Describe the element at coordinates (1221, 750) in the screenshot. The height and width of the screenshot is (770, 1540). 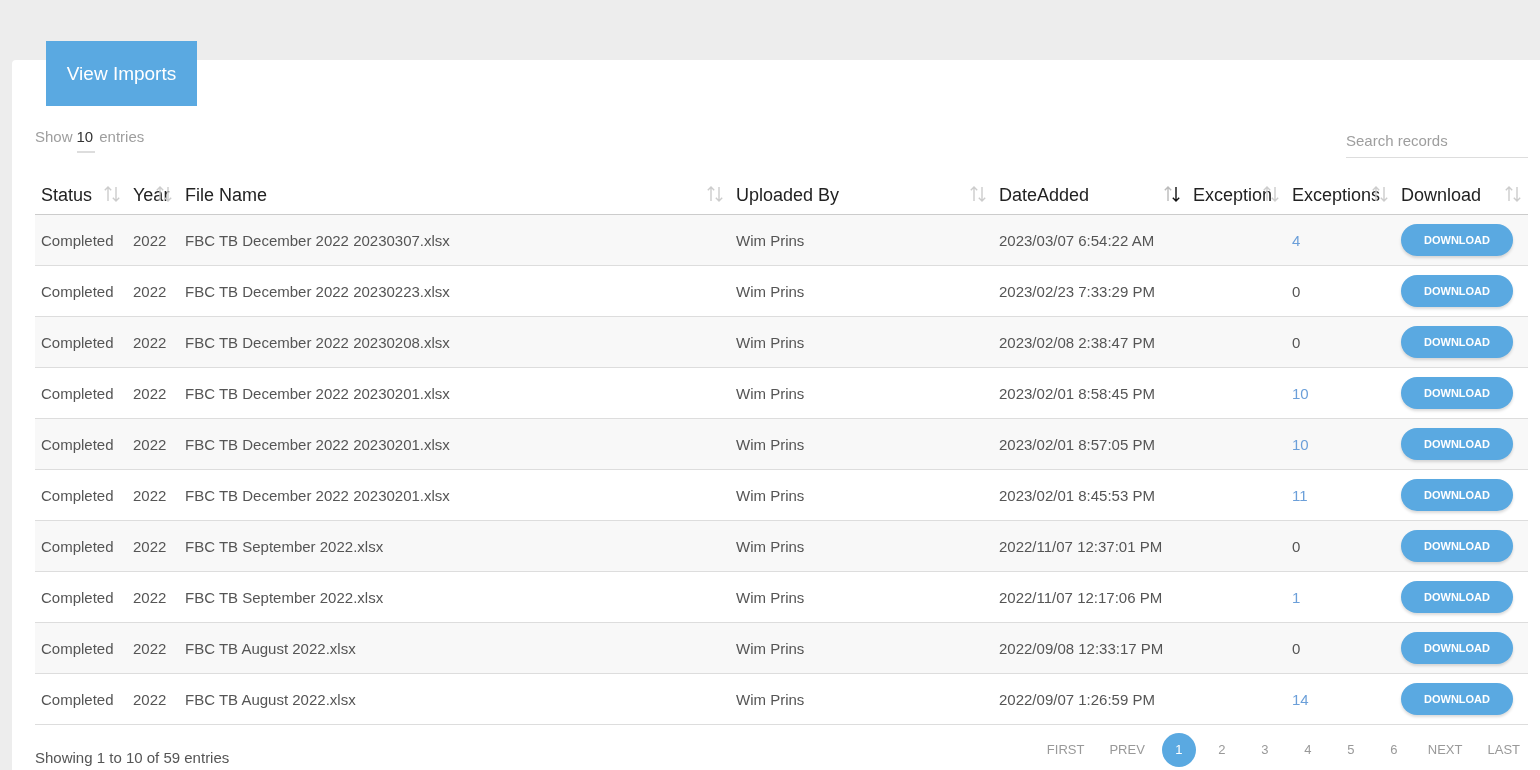
I see `page-link: 2` at that location.